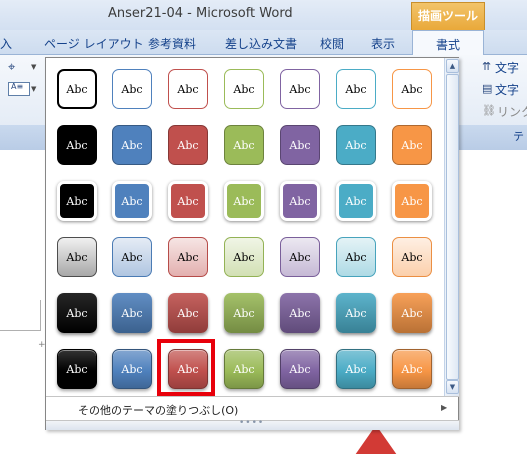 This screenshot has height=454, width=527. I want to click on tab-format-label: 書式, so click(447, 45).